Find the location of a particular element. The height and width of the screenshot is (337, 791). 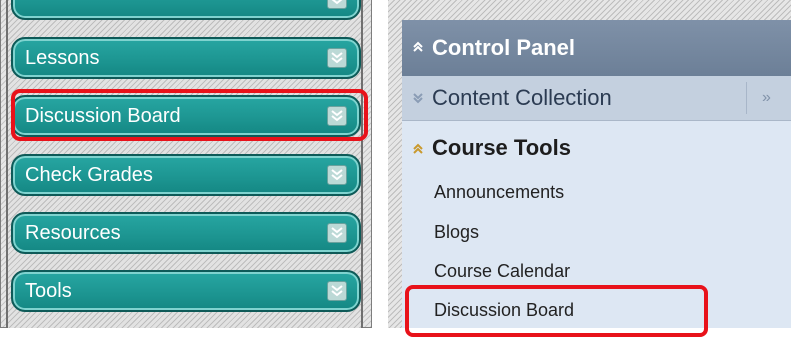

course-menu-item-label: Check Grades is located at coordinates (89, 175).